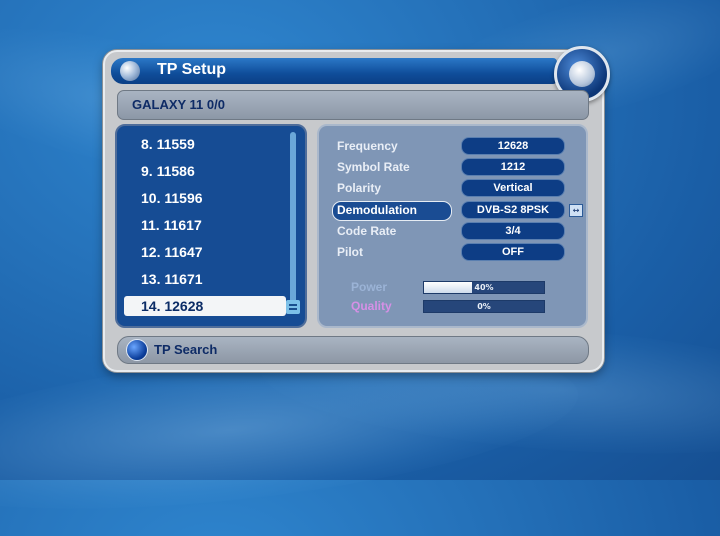  Describe the element at coordinates (452, 188) in the screenshot. I see `polarity-row: Polarity Vertical` at that location.